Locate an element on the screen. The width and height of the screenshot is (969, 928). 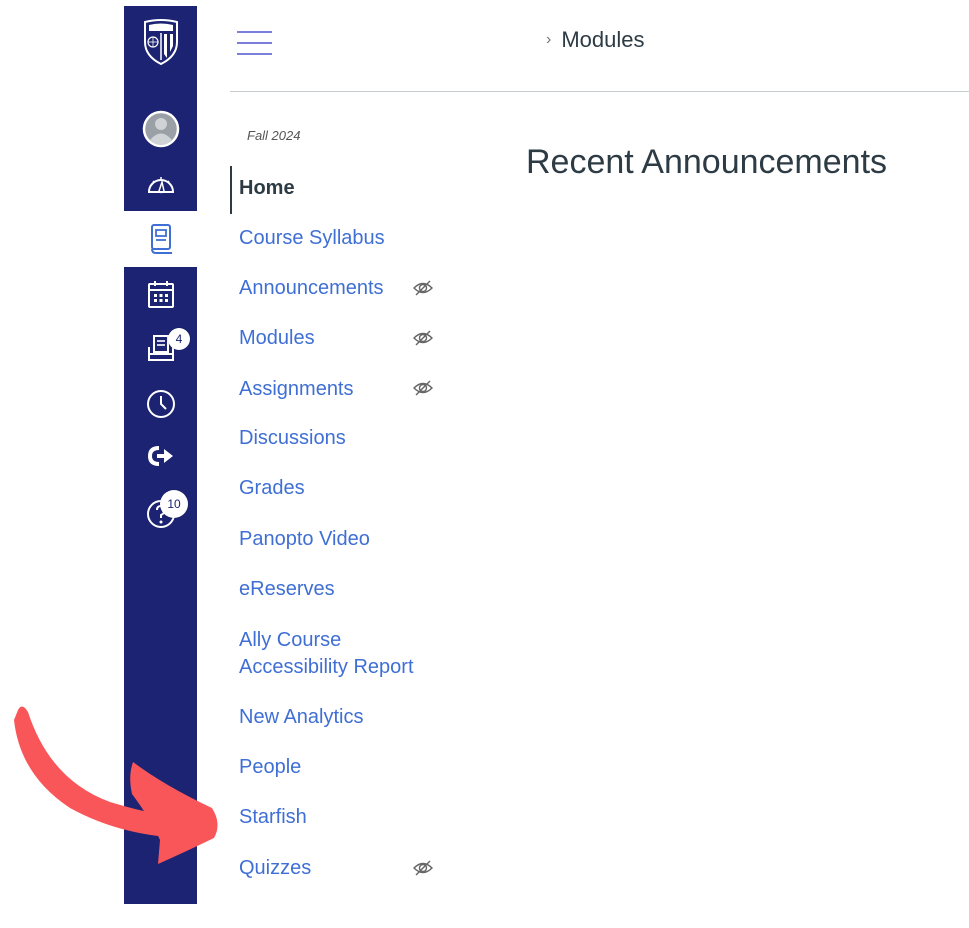
clock-icon is located at coordinates (160, 404).